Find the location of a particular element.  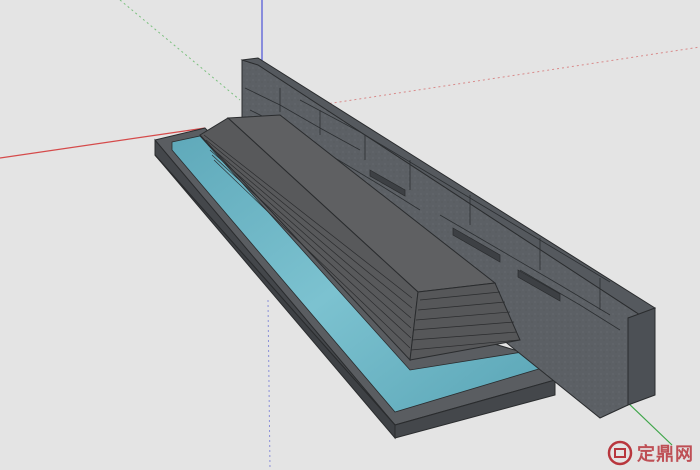

wall-end is located at coordinates (641, 356).